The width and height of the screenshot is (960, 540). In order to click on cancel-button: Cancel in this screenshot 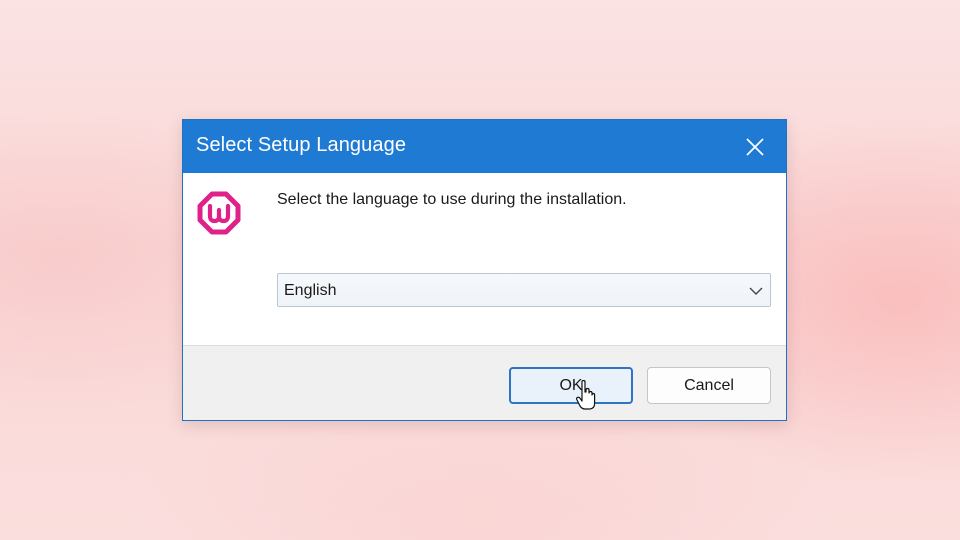, I will do `click(709, 385)`.